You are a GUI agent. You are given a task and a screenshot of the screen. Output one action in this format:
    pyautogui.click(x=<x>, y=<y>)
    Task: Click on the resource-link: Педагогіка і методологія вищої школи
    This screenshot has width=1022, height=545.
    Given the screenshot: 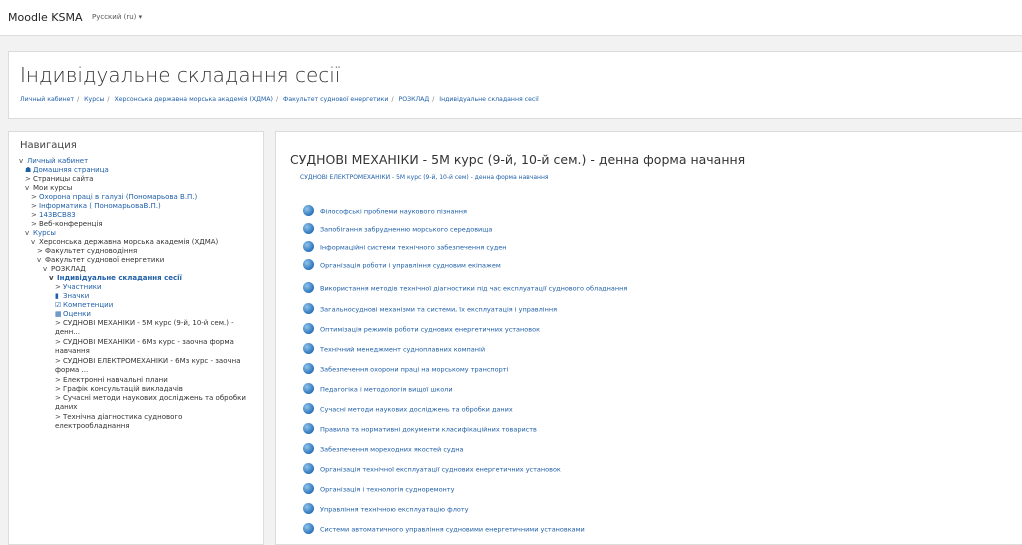 What is the action you would take?
    pyautogui.click(x=378, y=390)
    